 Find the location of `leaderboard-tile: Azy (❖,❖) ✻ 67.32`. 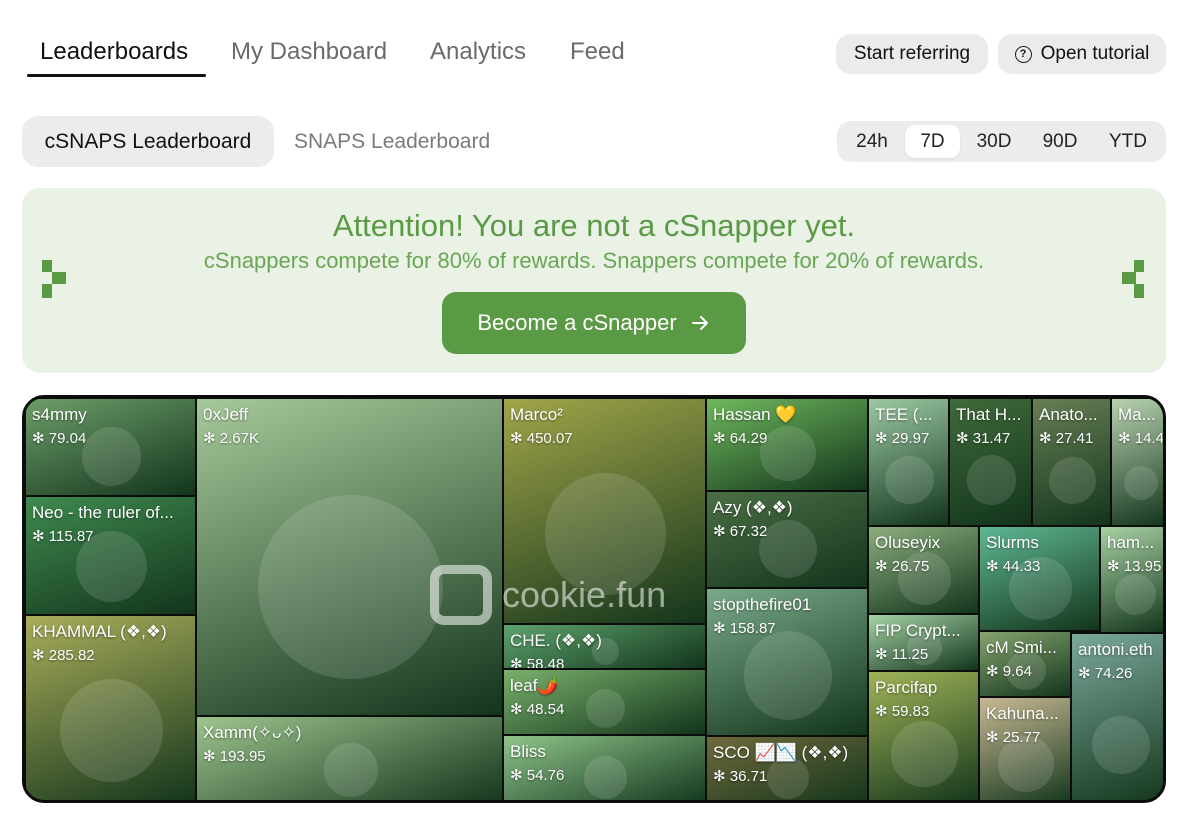

leaderboard-tile: Azy (❖,❖) ✻ 67.32 is located at coordinates (787, 539).